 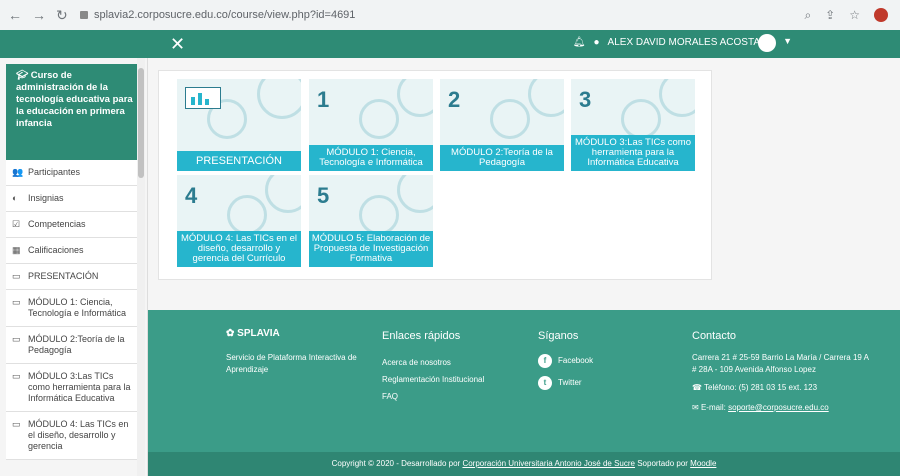 What do you see at coordinates (684, 42) in the screenshot?
I see `user-name: ALEX DAVID MORALES ACOSTA` at bounding box center [684, 42].